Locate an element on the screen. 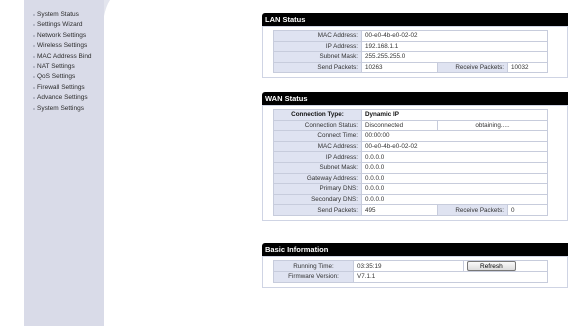 This screenshot has width=568, height=326. wan-send-value: 495 is located at coordinates (399, 210).